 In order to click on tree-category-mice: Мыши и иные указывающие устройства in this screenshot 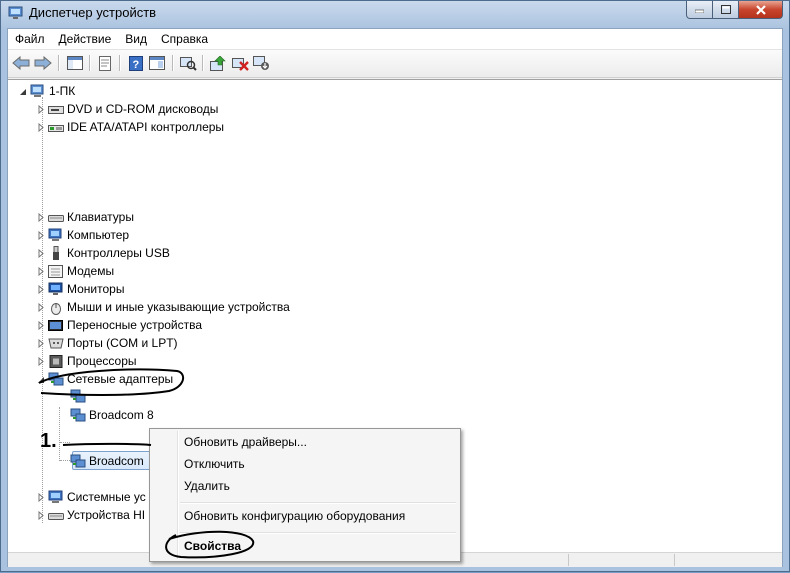, I will do `click(163, 307)`.